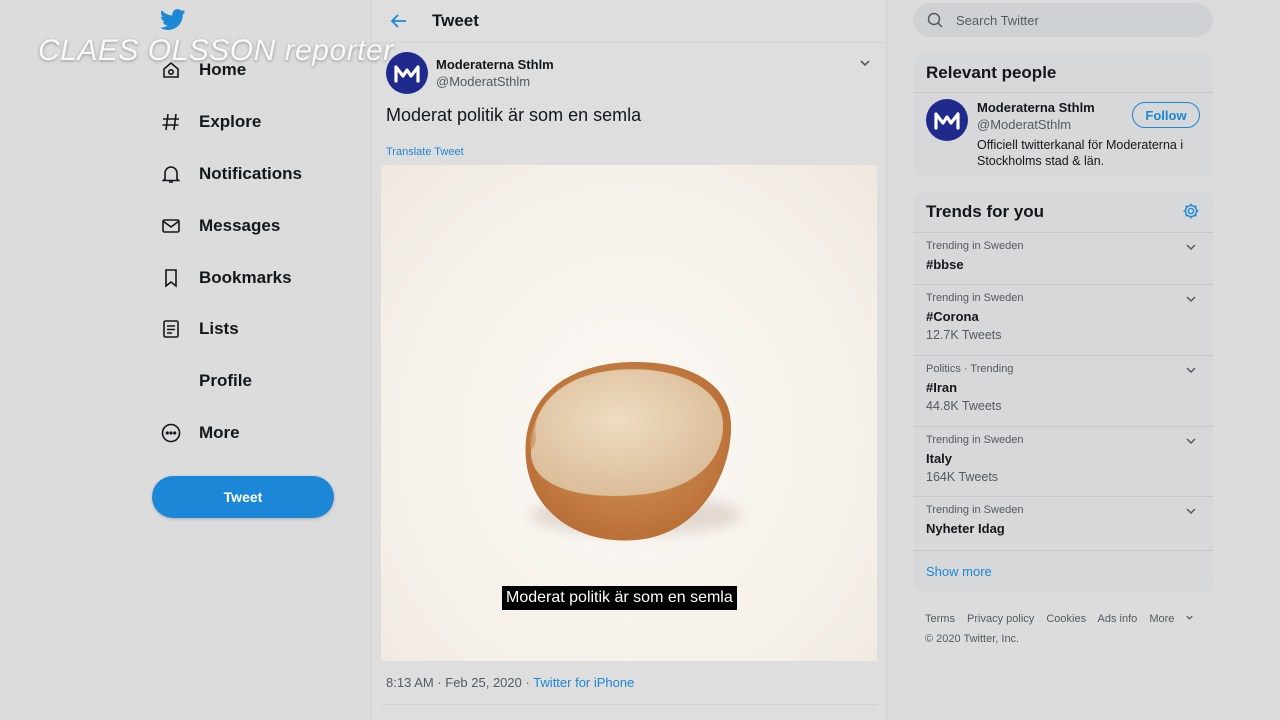 The width and height of the screenshot is (1280, 720). Describe the element at coordinates (1066, 20) in the screenshot. I see `search-input` at that location.